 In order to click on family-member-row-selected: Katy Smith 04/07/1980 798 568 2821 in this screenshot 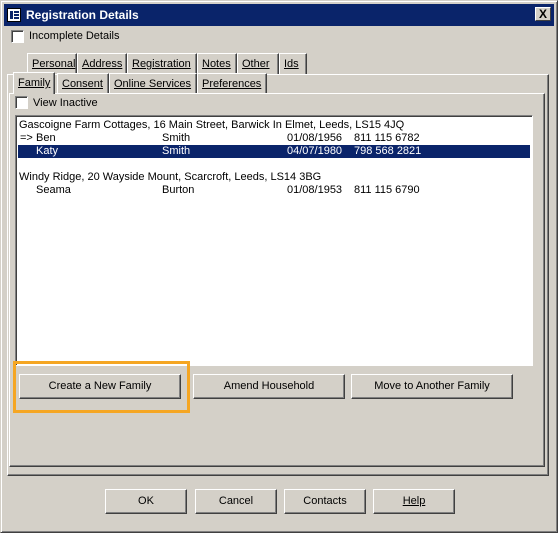, I will do `click(274, 151)`.